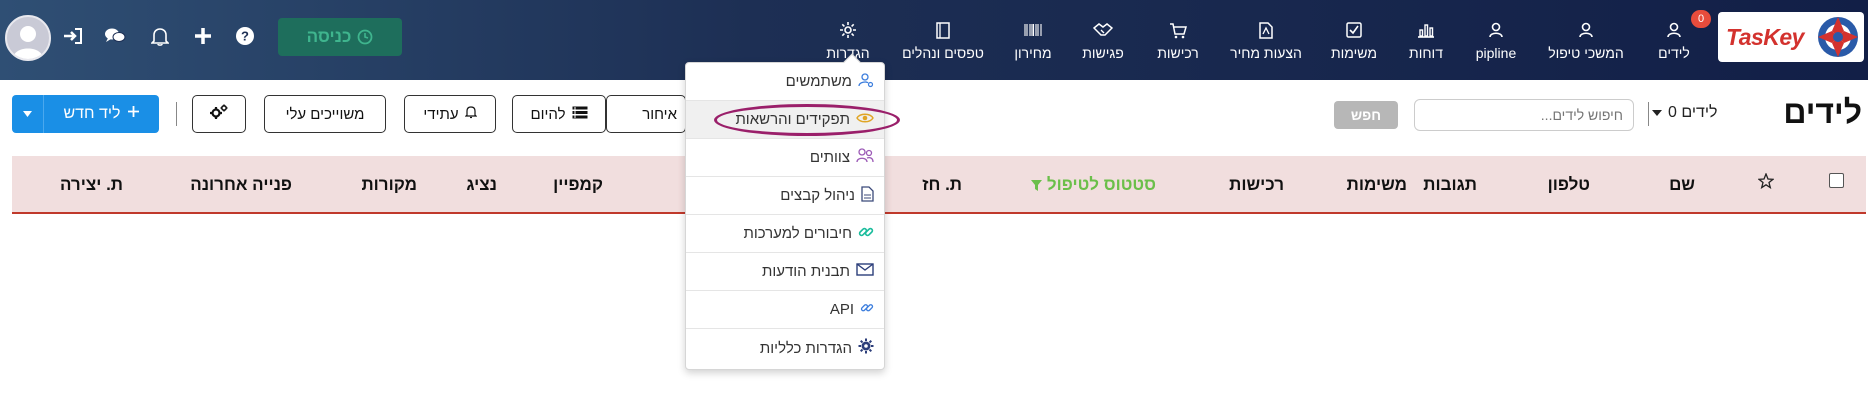  Describe the element at coordinates (943, 53) in the screenshot. I see `nav-forms-label: טפסים ונהלים` at that location.